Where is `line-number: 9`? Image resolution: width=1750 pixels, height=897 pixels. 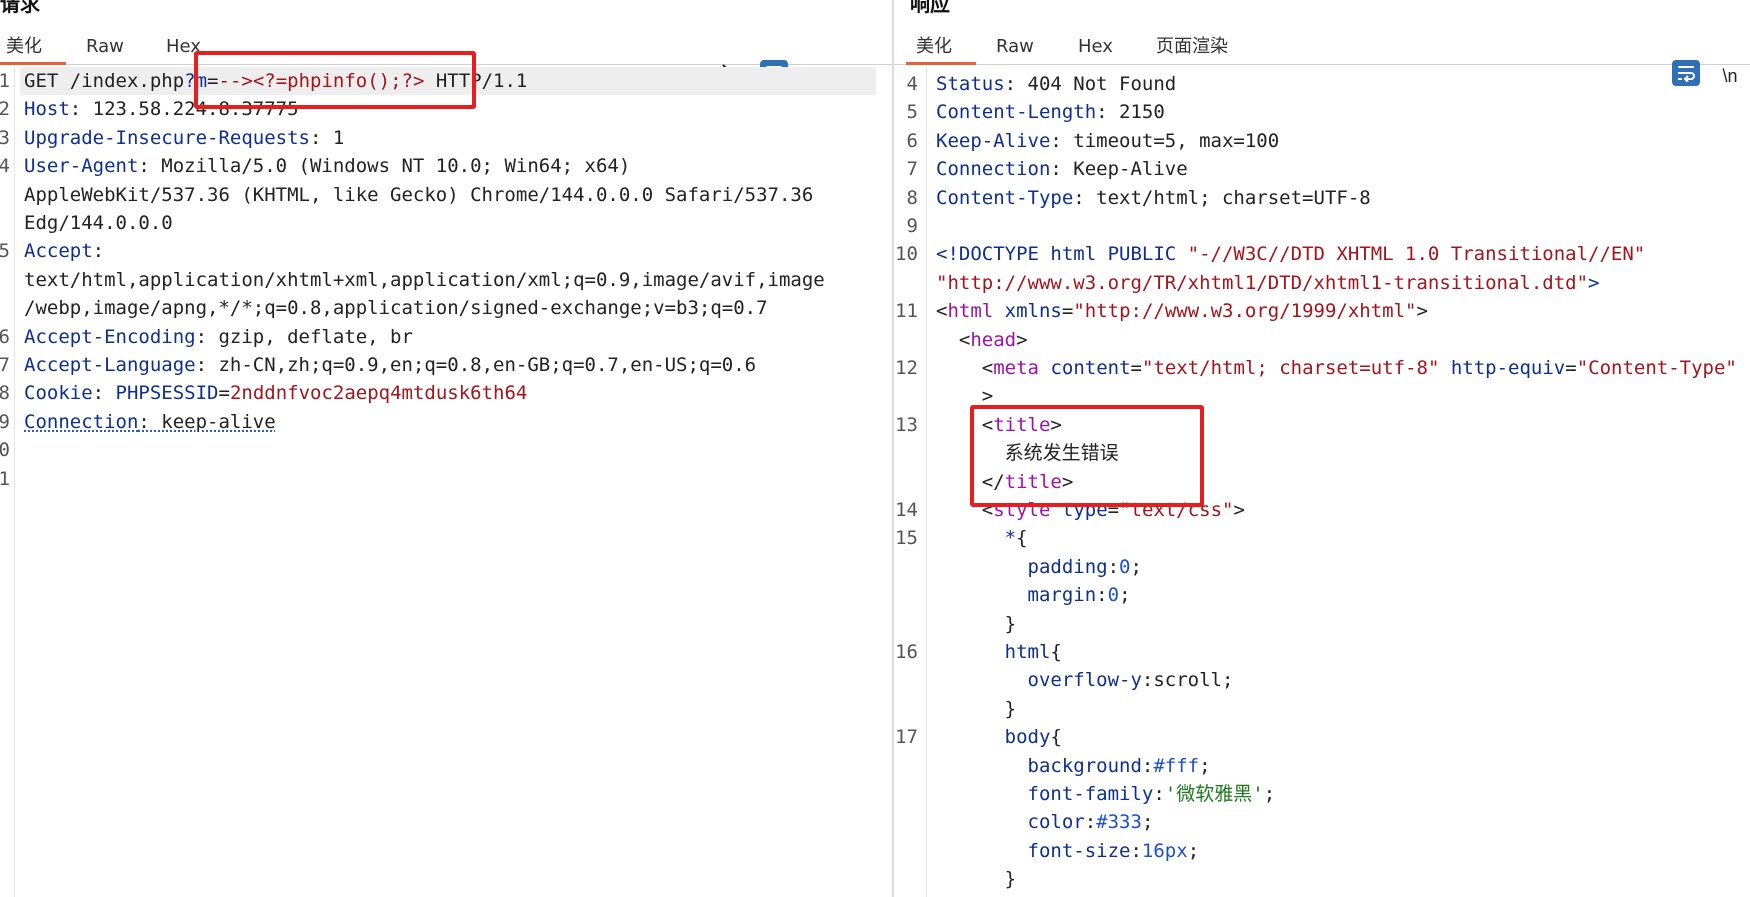 line-number: 9 is located at coordinates (912, 226).